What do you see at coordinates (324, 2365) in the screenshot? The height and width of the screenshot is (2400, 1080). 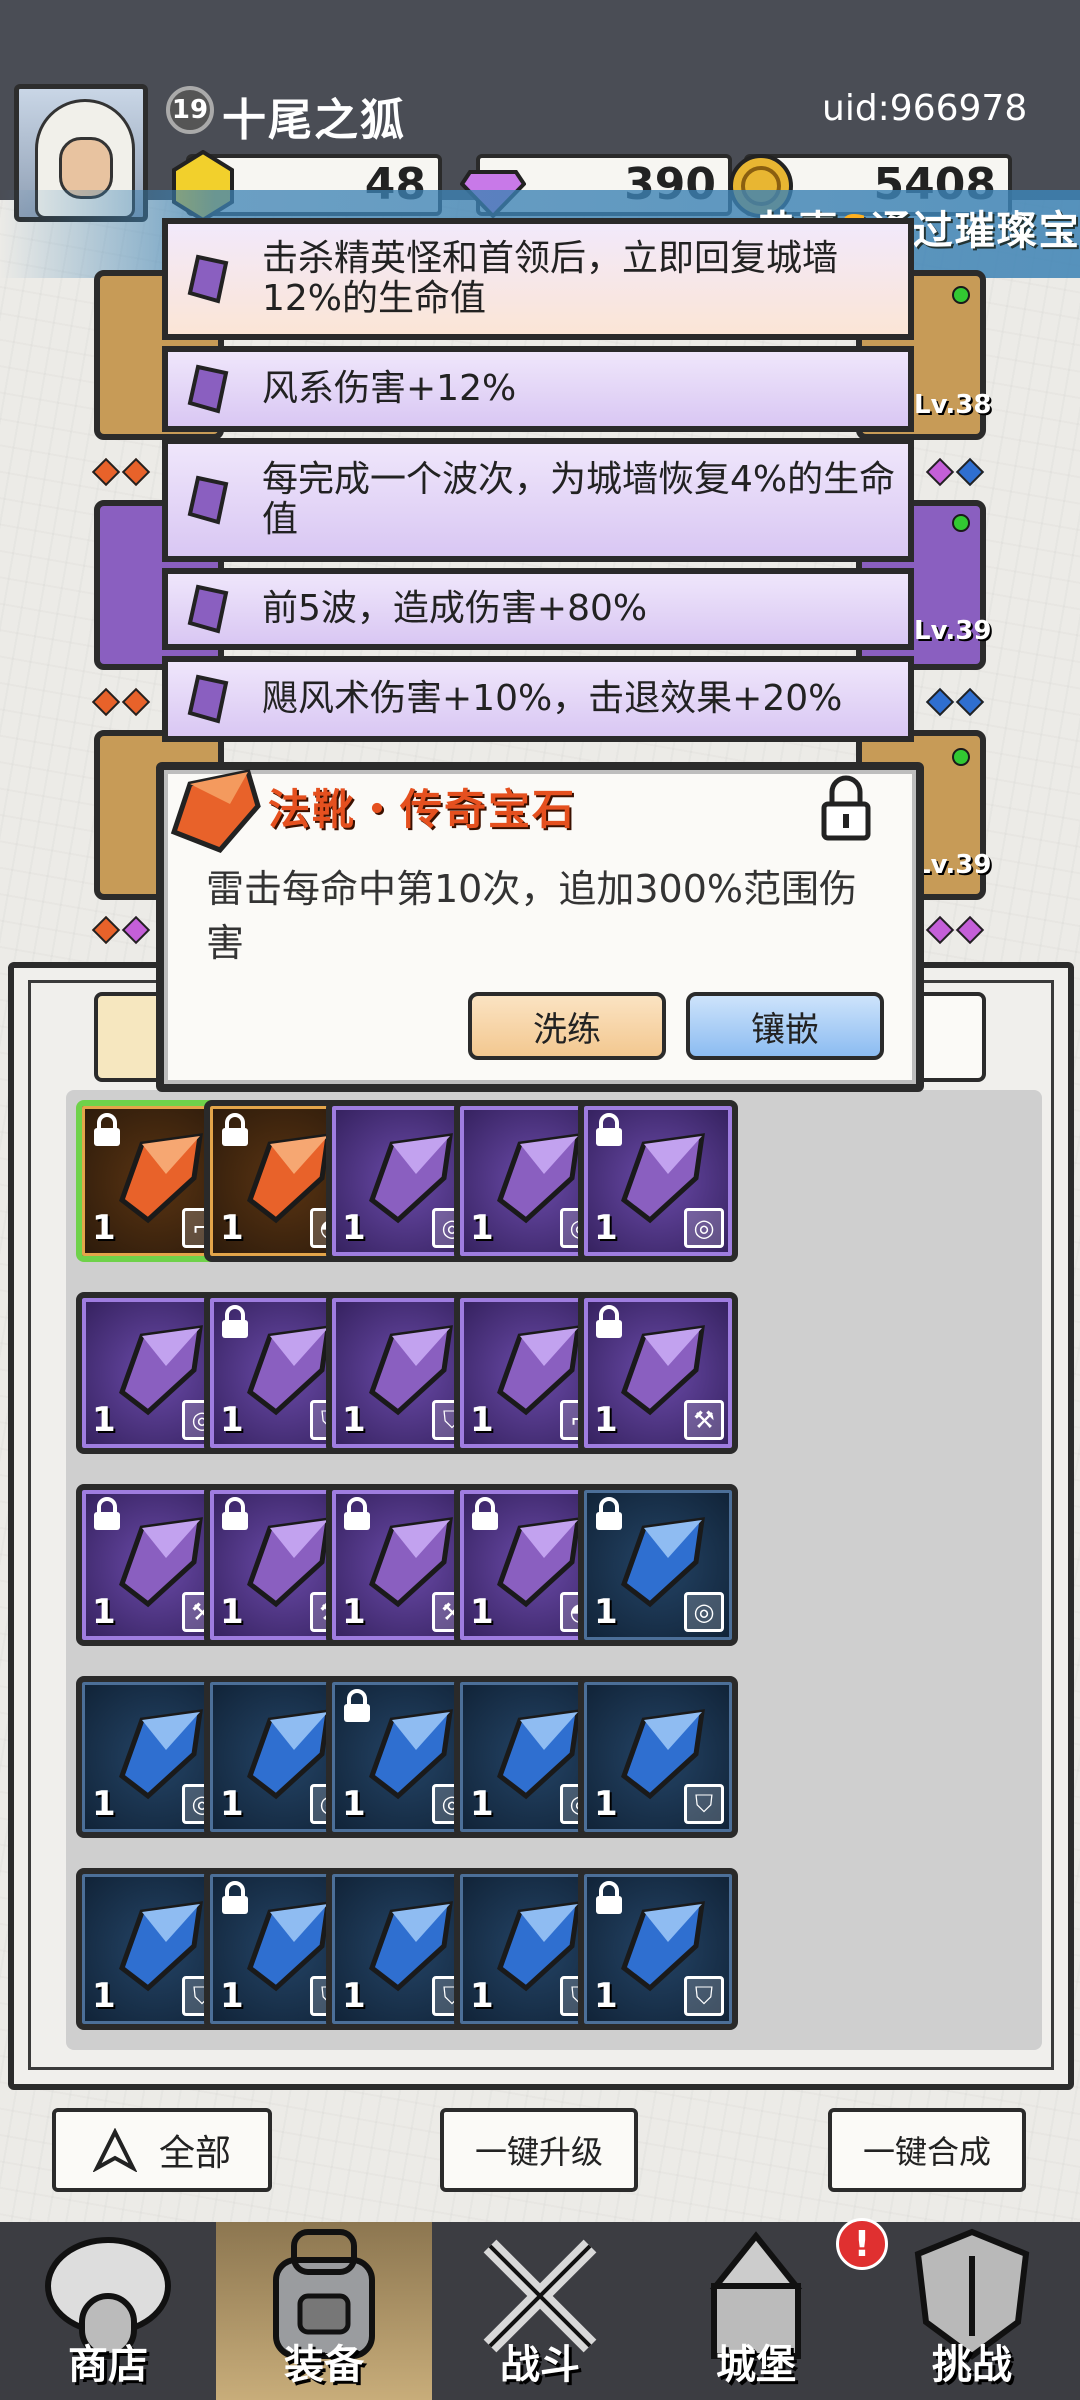 I see `nav-label: 装备` at bounding box center [324, 2365].